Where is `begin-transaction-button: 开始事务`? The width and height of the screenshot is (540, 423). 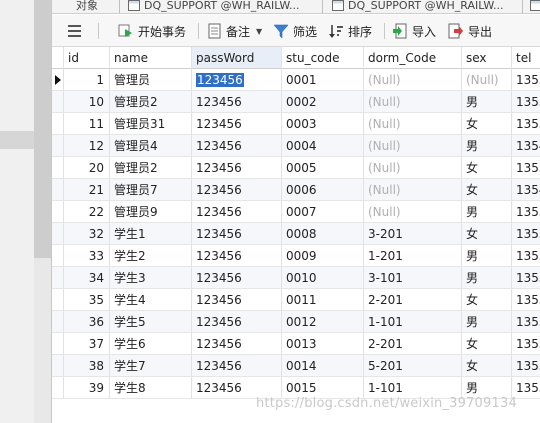
begin-transaction-button: 开始事务 is located at coordinates (152, 31).